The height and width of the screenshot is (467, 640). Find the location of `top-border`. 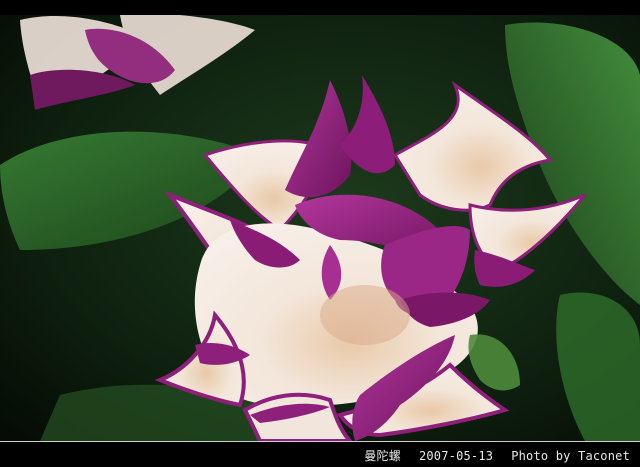

top-border is located at coordinates (320, 7).